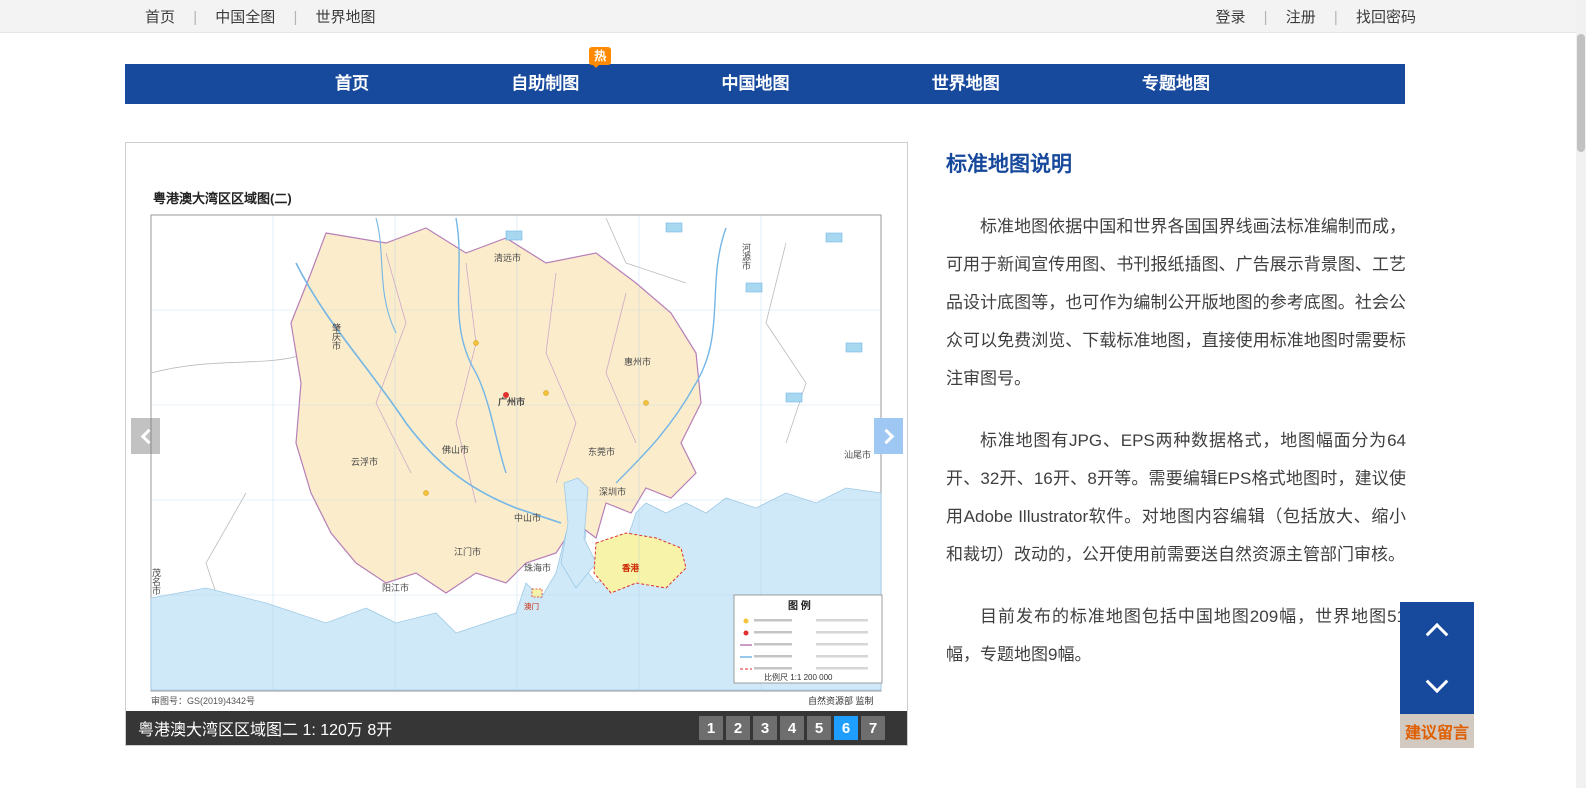  Describe the element at coordinates (507, 257) in the screenshot. I see `map-label: 清远市` at that location.